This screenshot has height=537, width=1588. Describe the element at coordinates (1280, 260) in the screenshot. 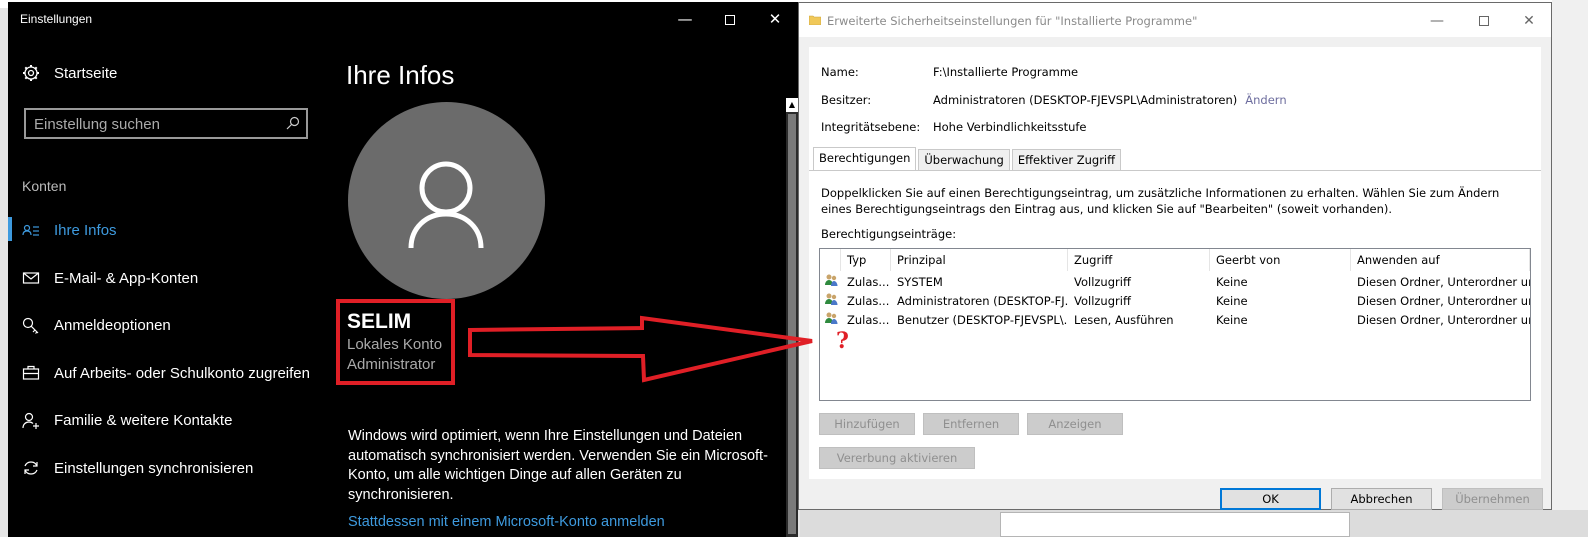

I see `column-header-inherited: Geerbt von` at that location.